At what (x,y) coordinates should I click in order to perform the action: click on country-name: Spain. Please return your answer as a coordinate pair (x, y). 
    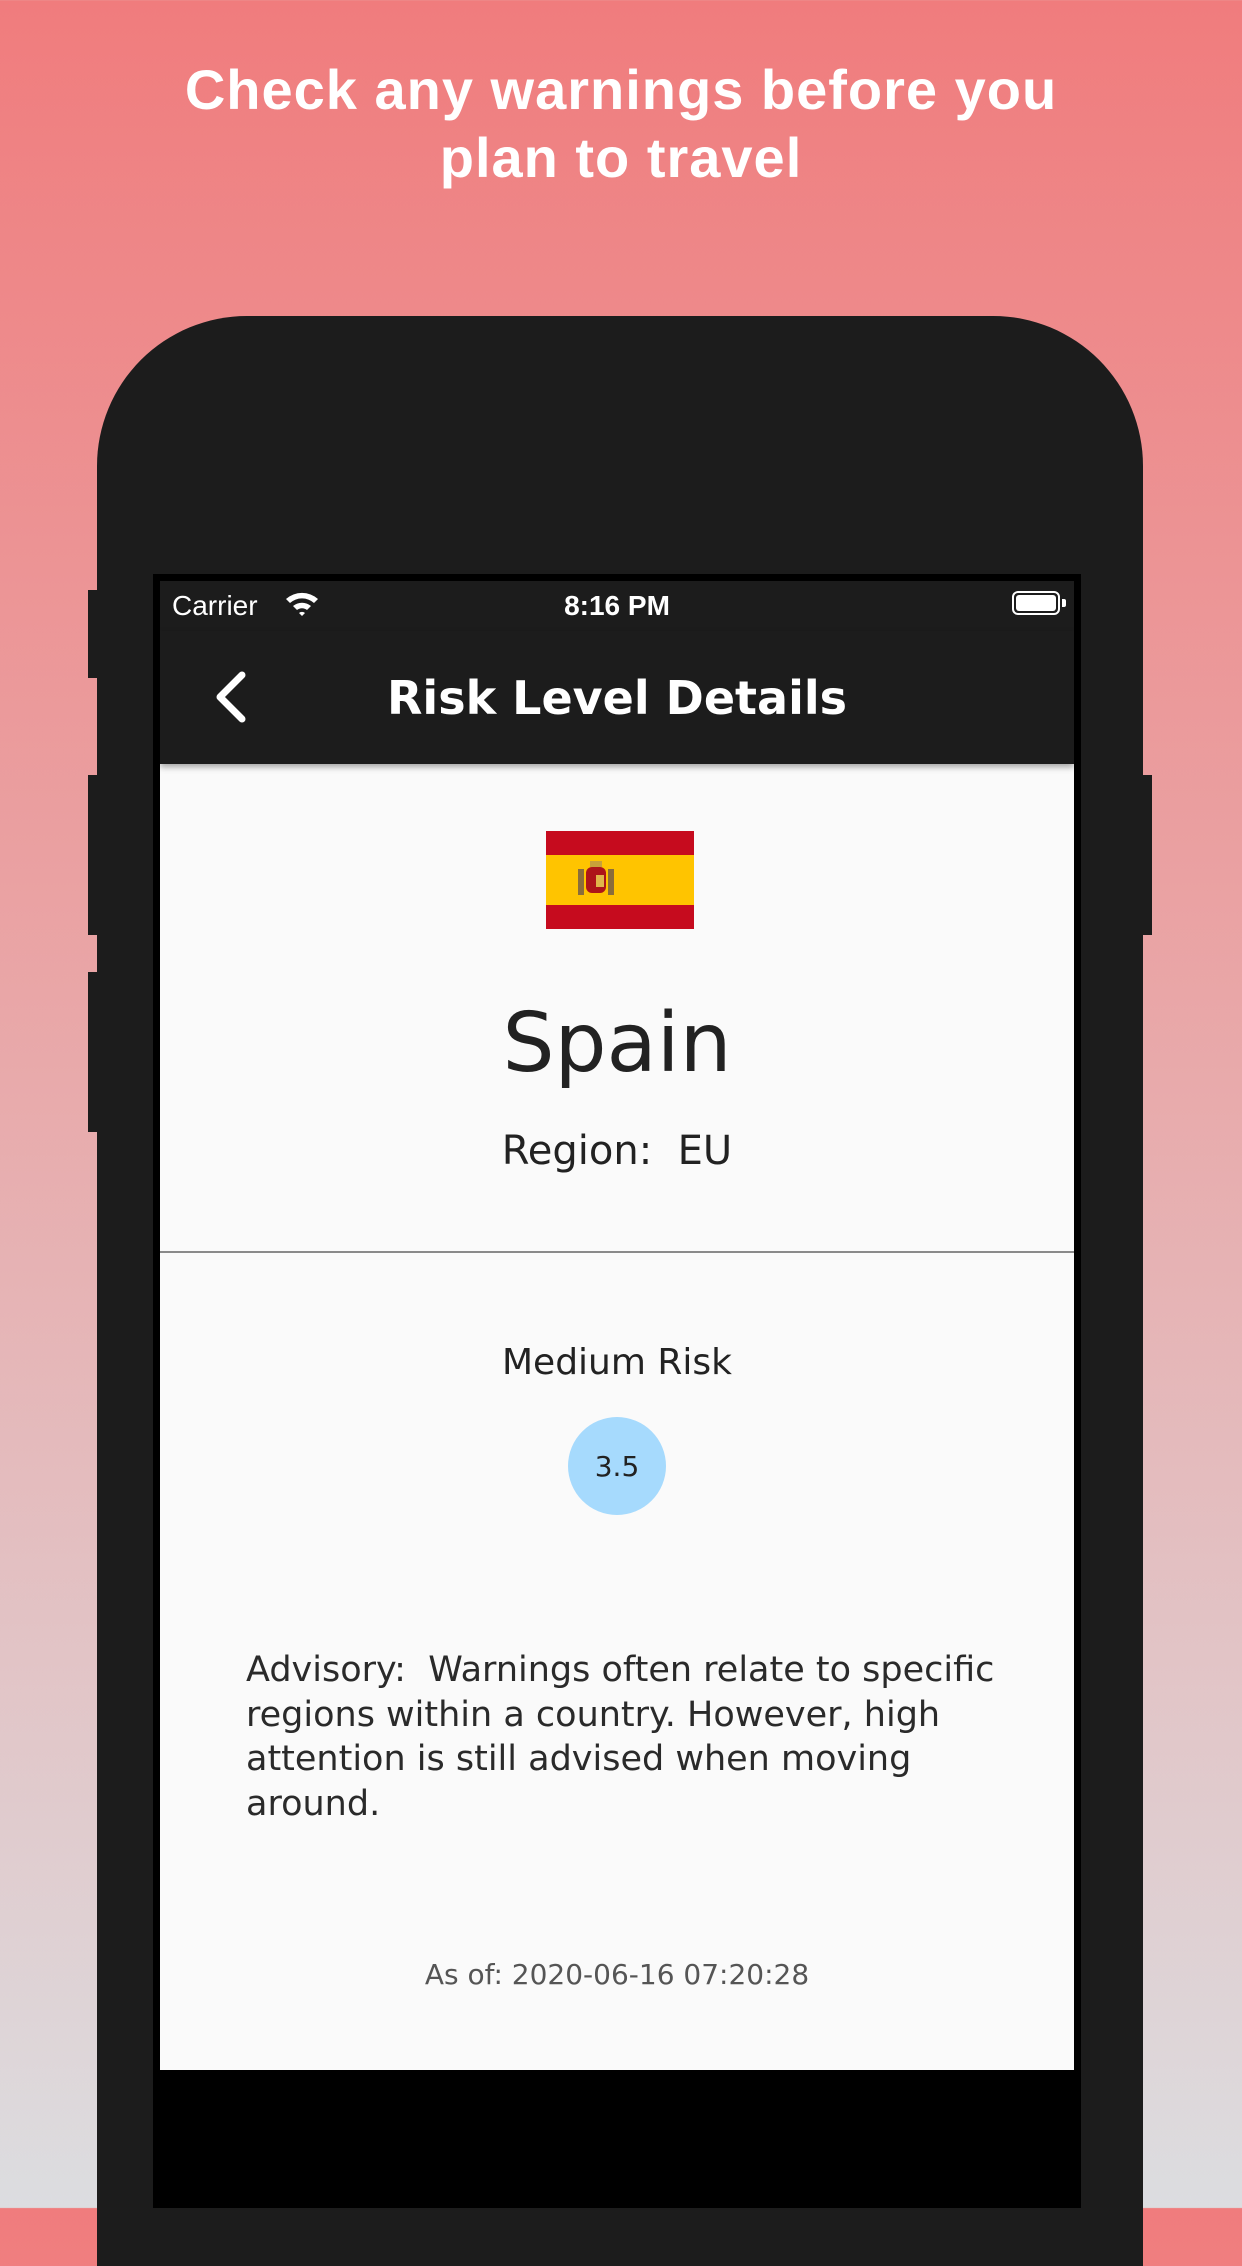
    Looking at the image, I should click on (617, 1043).